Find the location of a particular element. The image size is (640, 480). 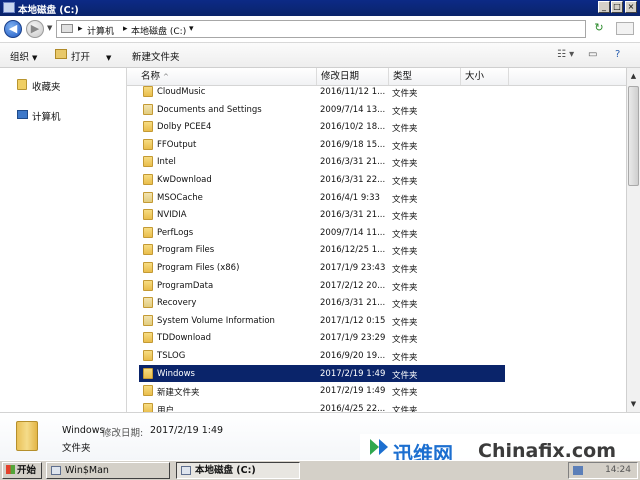

search-box is located at coordinates (625, 28).